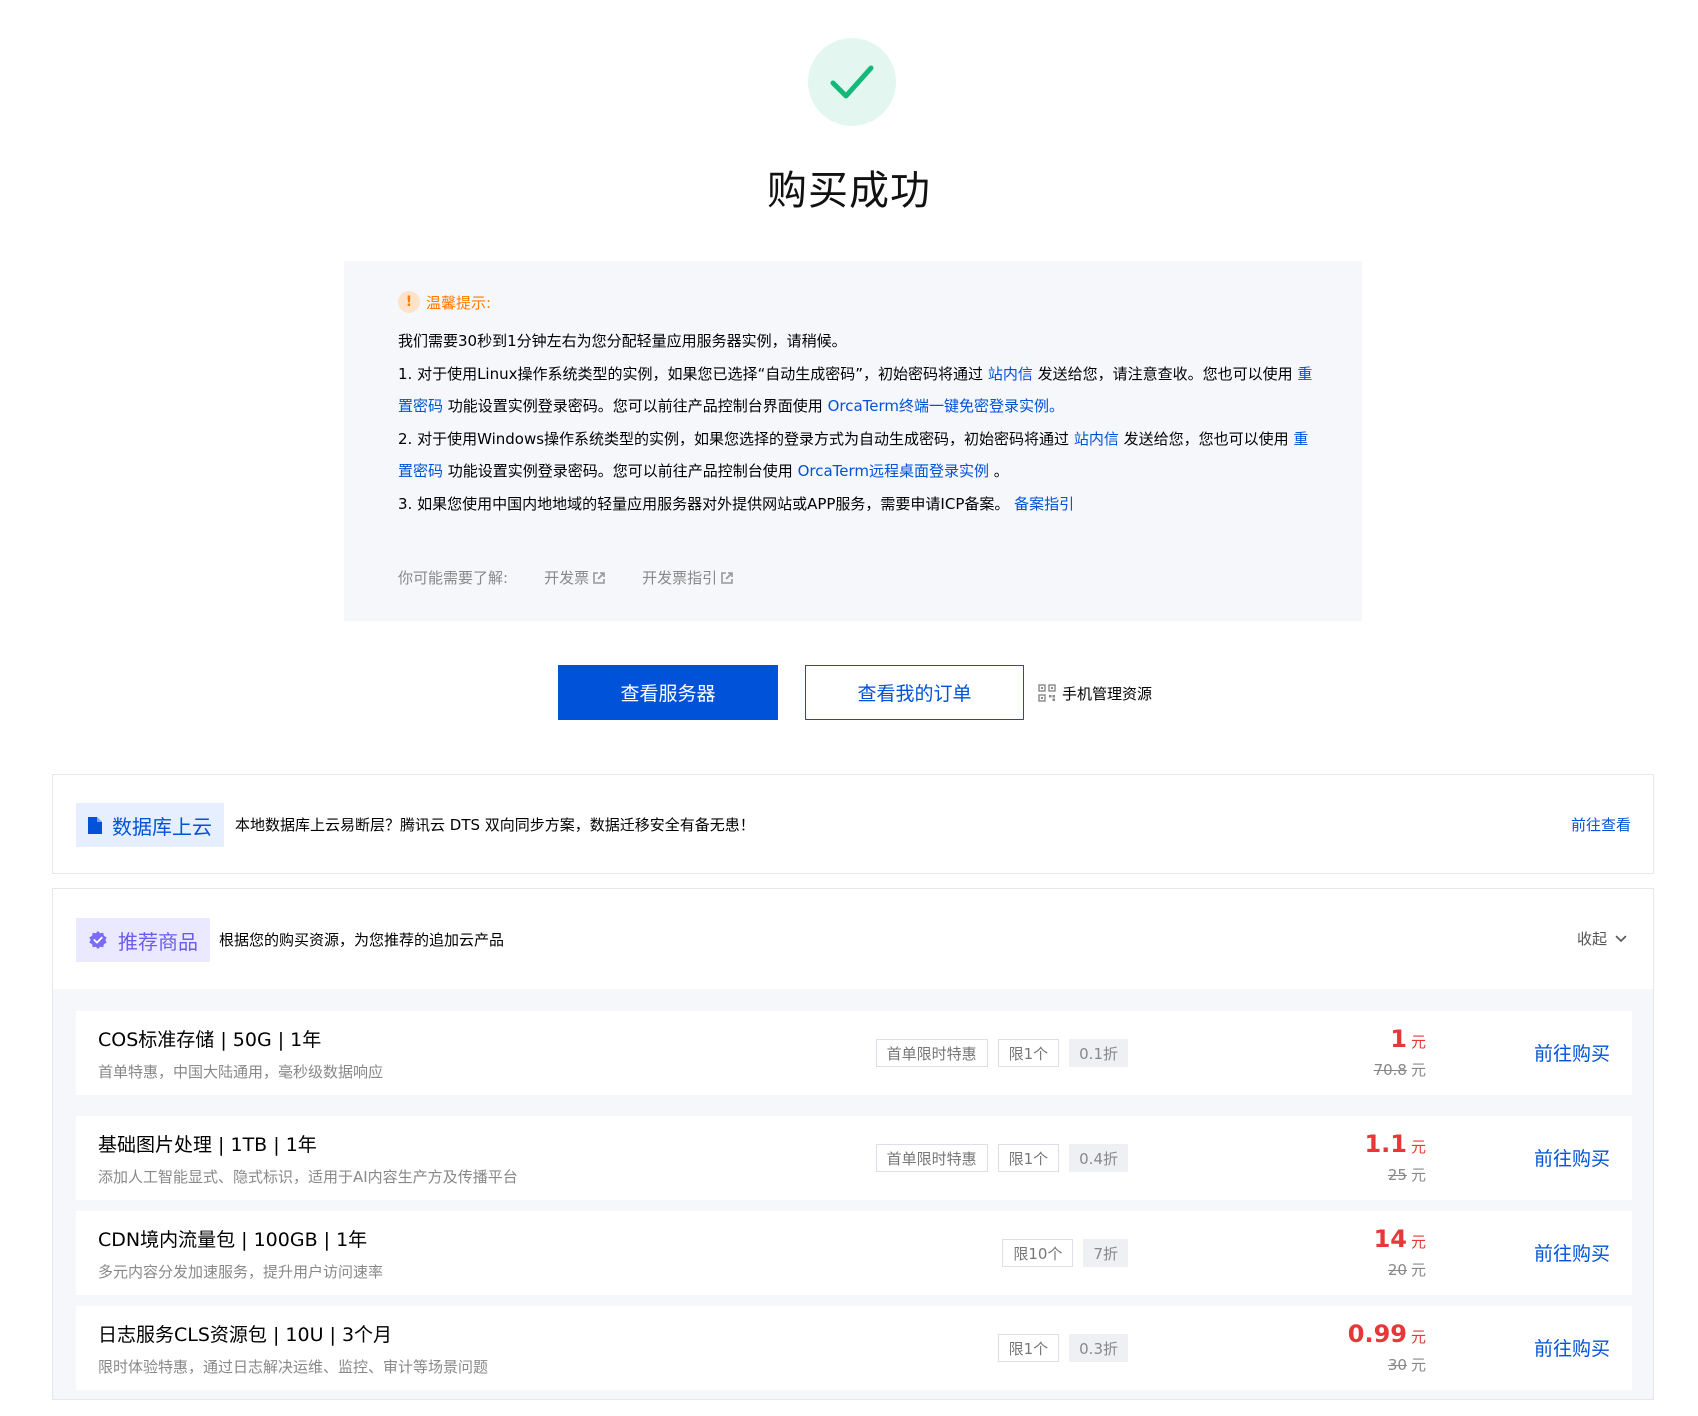 This screenshot has height=1416, width=1698. What do you see at coordinates (620, 471) in the screenshot?
I see `notice-text: 功能设置实例登录密码。您可以前往产品控制台使用` at bounding box center [620, 471].